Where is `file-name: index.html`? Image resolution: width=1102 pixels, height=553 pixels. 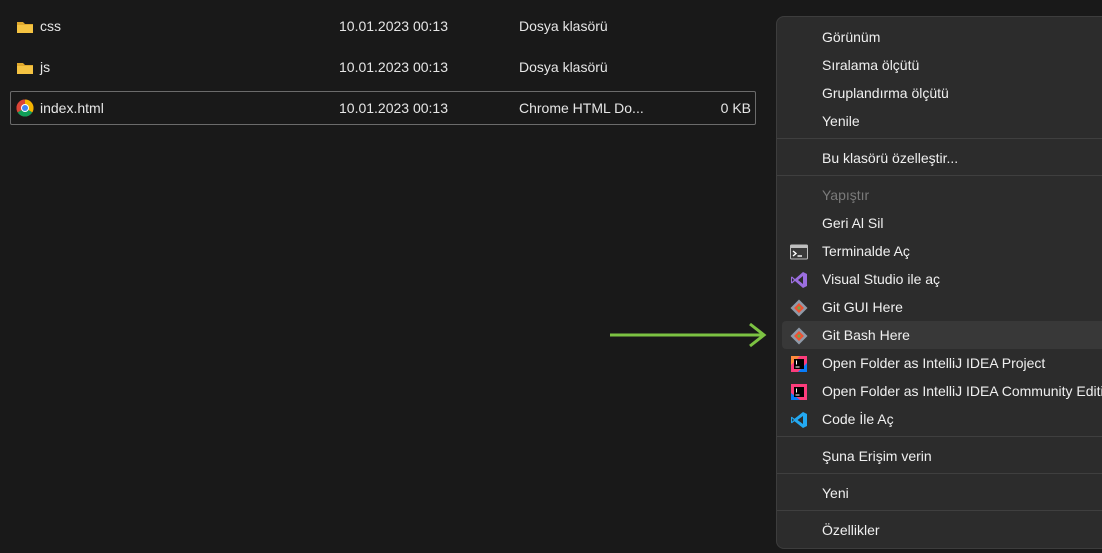
file-name: index.html is located at coordinates (72, 108).